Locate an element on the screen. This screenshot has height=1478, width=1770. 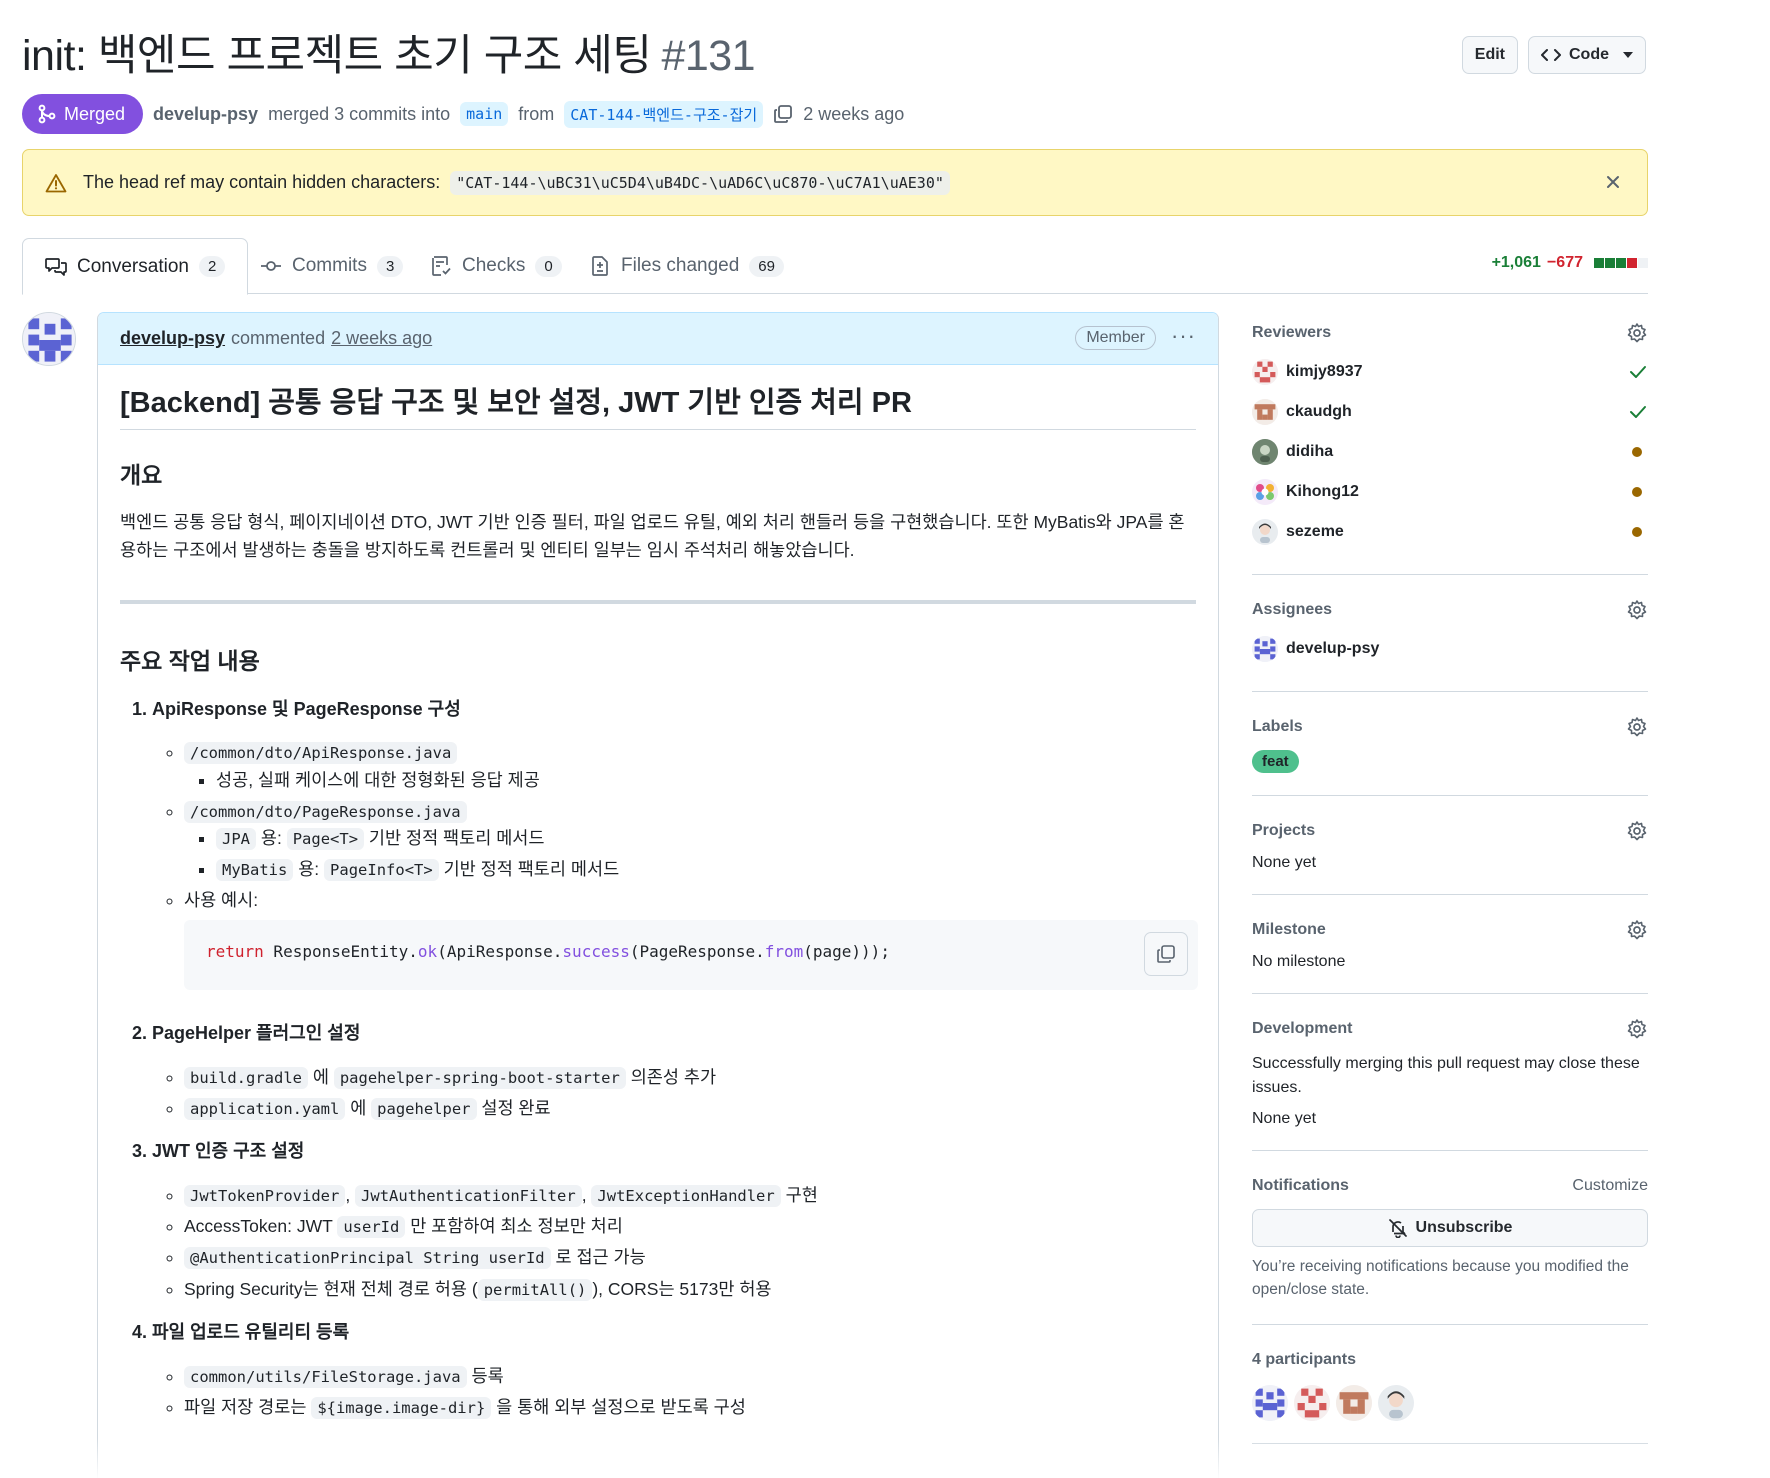
reviewer-item: didiha is located at coordinates (1450, 452).